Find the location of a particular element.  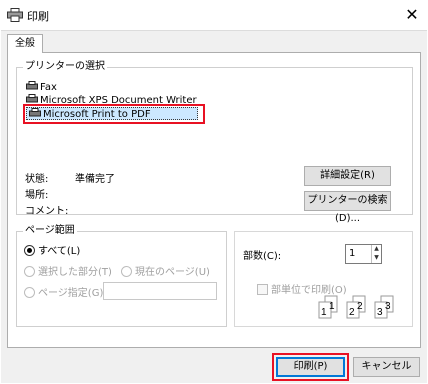

close-button: ✕ is located at coordinates (412, 15).